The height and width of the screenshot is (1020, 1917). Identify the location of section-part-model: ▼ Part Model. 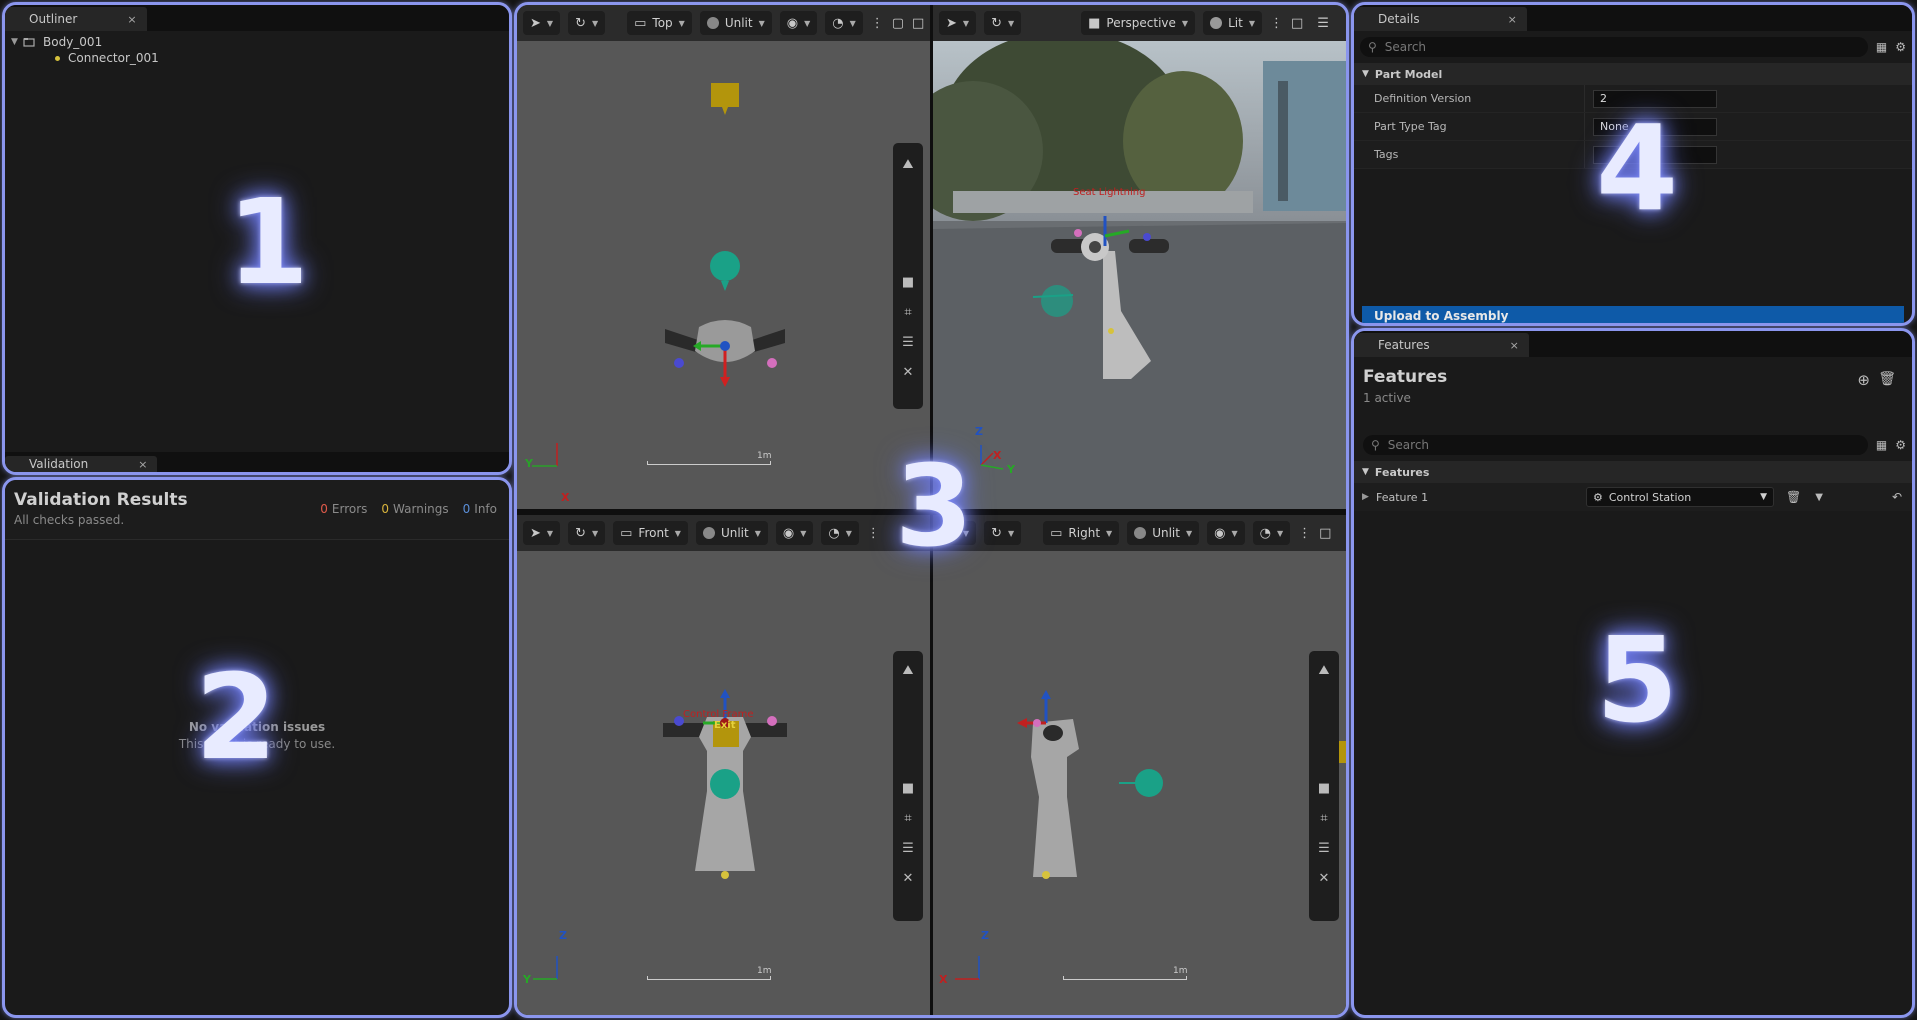
(1633, 74).